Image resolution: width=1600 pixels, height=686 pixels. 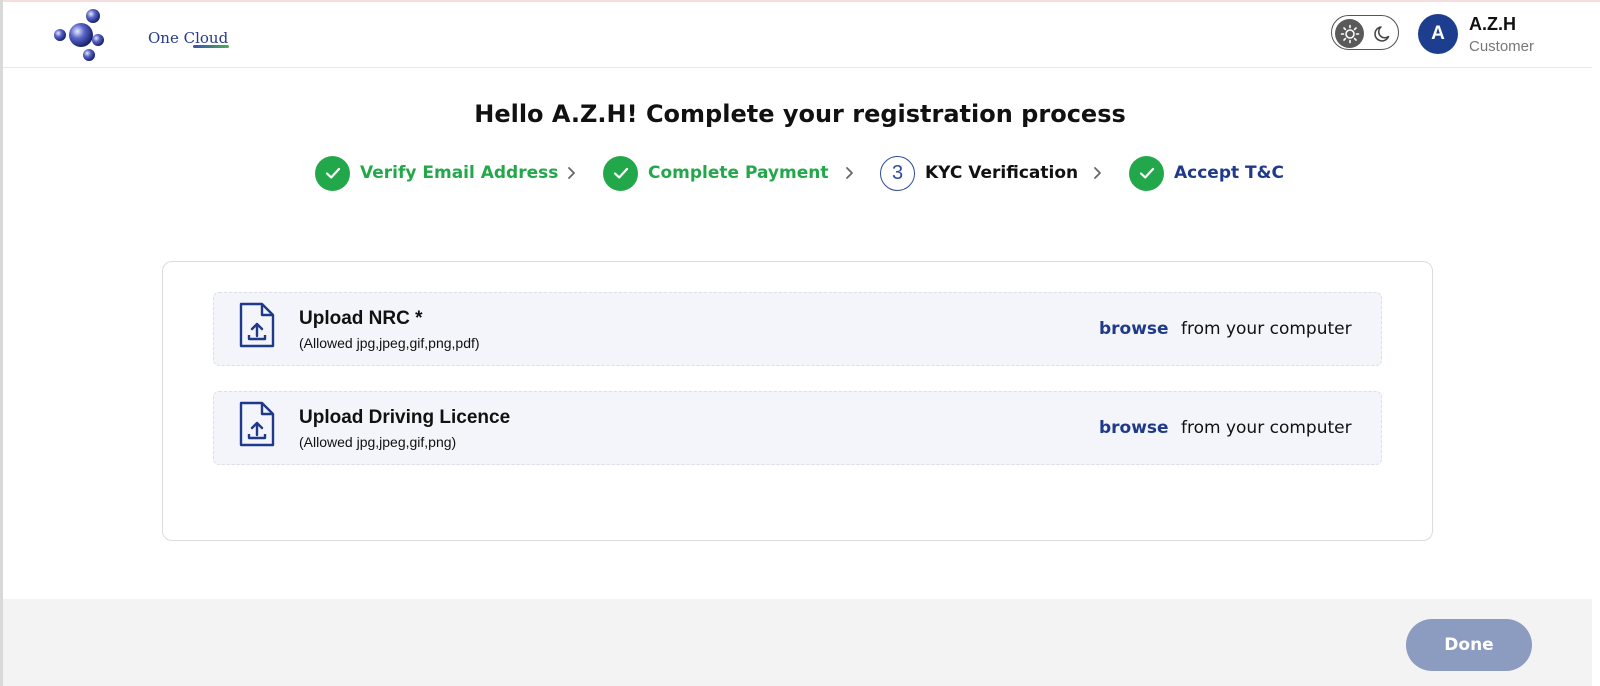 What do you see at coordinates (1502, 46) in the screenshot?
I see `user-role: Customer` at bounding box center [1502, 46].